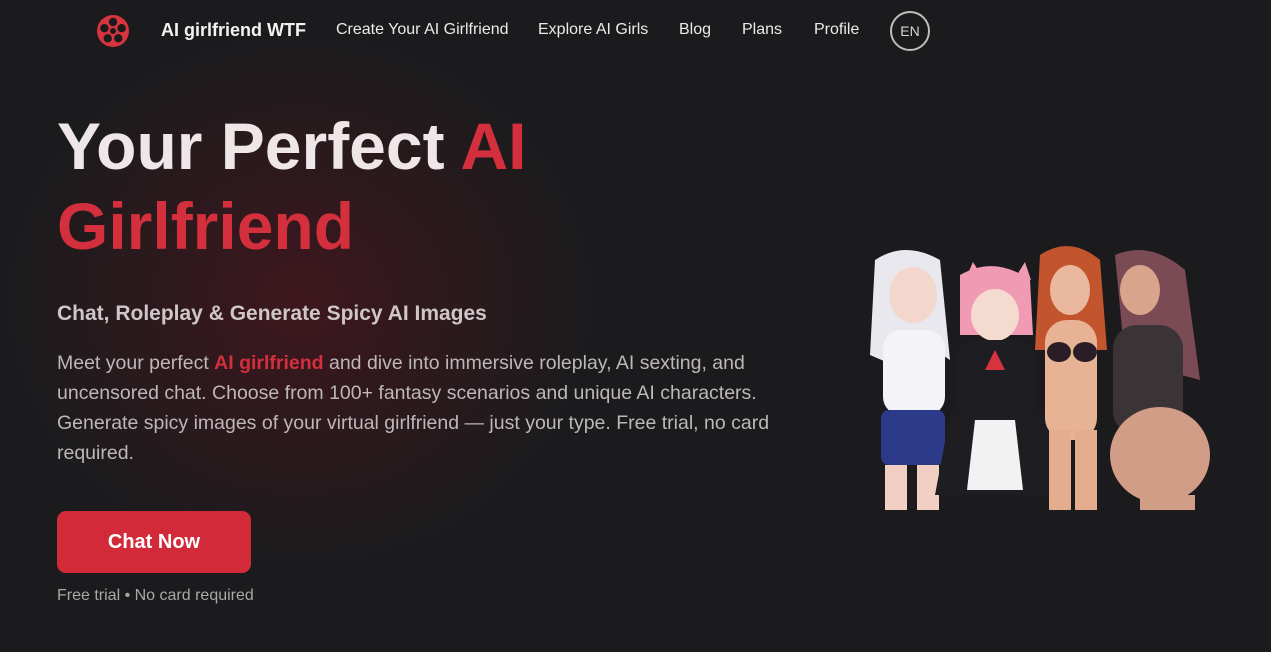 The height and width of the screenshot is (652, 1271). What do you see at coordinates (136, 363) in the screenshot?
I see `desc-intro: Meet your perfect` at bounding box center [136, 363].